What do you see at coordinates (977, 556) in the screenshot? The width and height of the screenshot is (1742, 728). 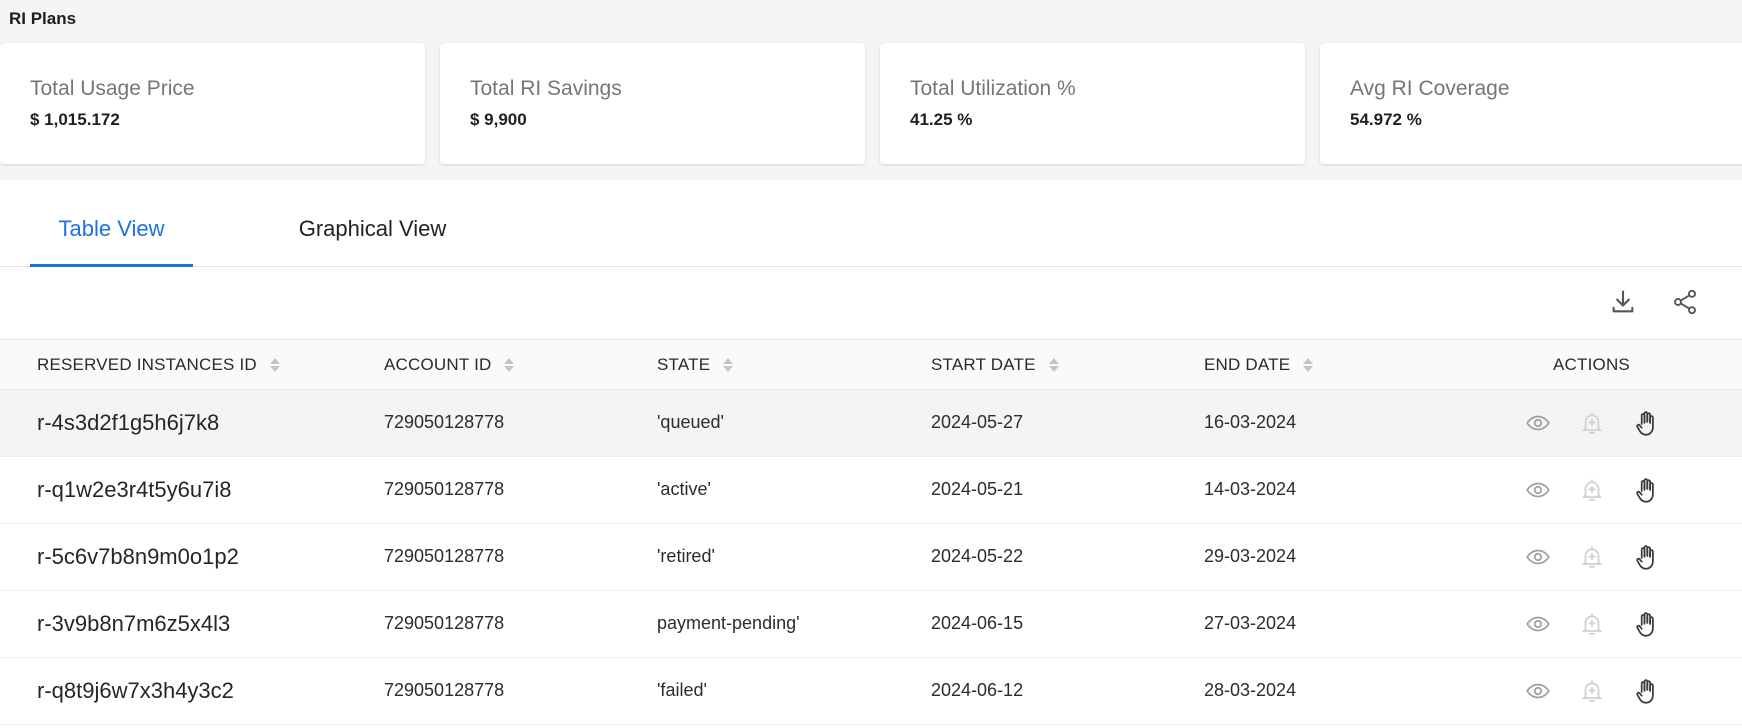 I see `start-date: 2024-05-22` at bounding box center [977, 556].